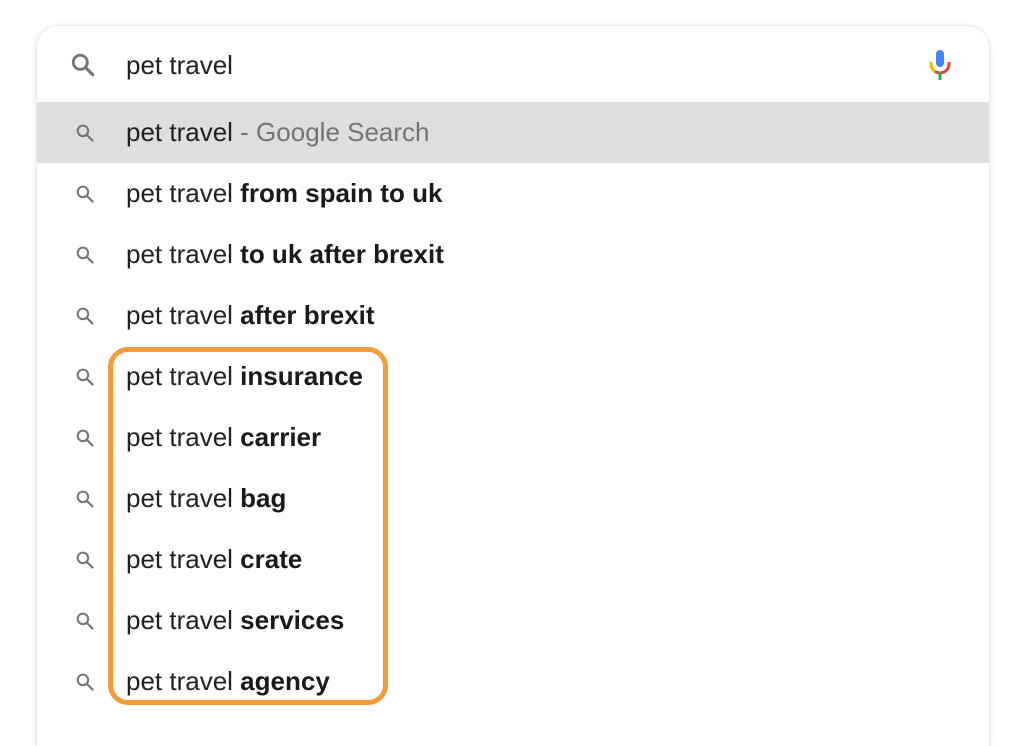 The image size is (1024, 746). Describe the element at coordinates (271, 559) in the screenshot. I see `suggestion-completion: crate` at that location.